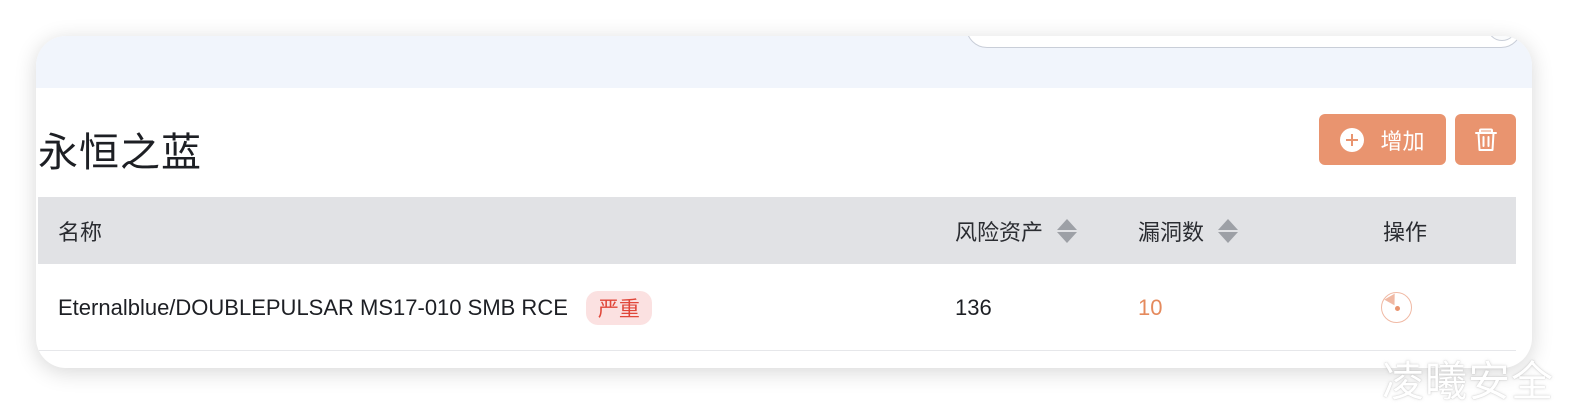 The height and width of the screenshot is (409, 1574). Describe the element at coordinates (1405, 232) in the screenshot. I see `column-header-actions: 操作` at that location.